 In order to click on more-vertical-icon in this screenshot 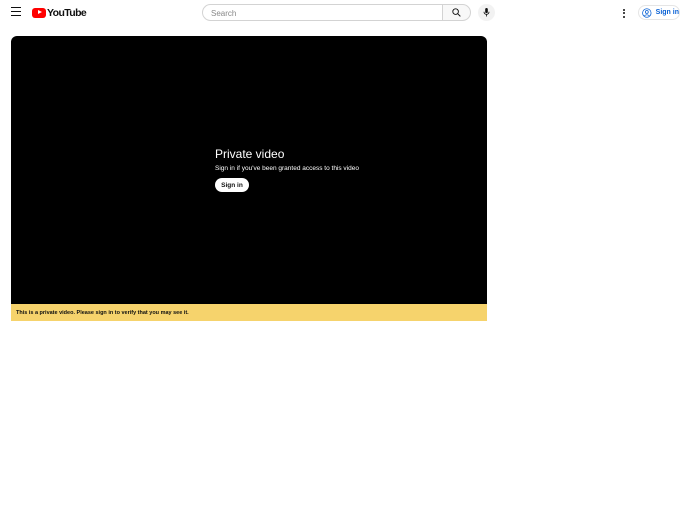, I will do `click(624, 13)`.